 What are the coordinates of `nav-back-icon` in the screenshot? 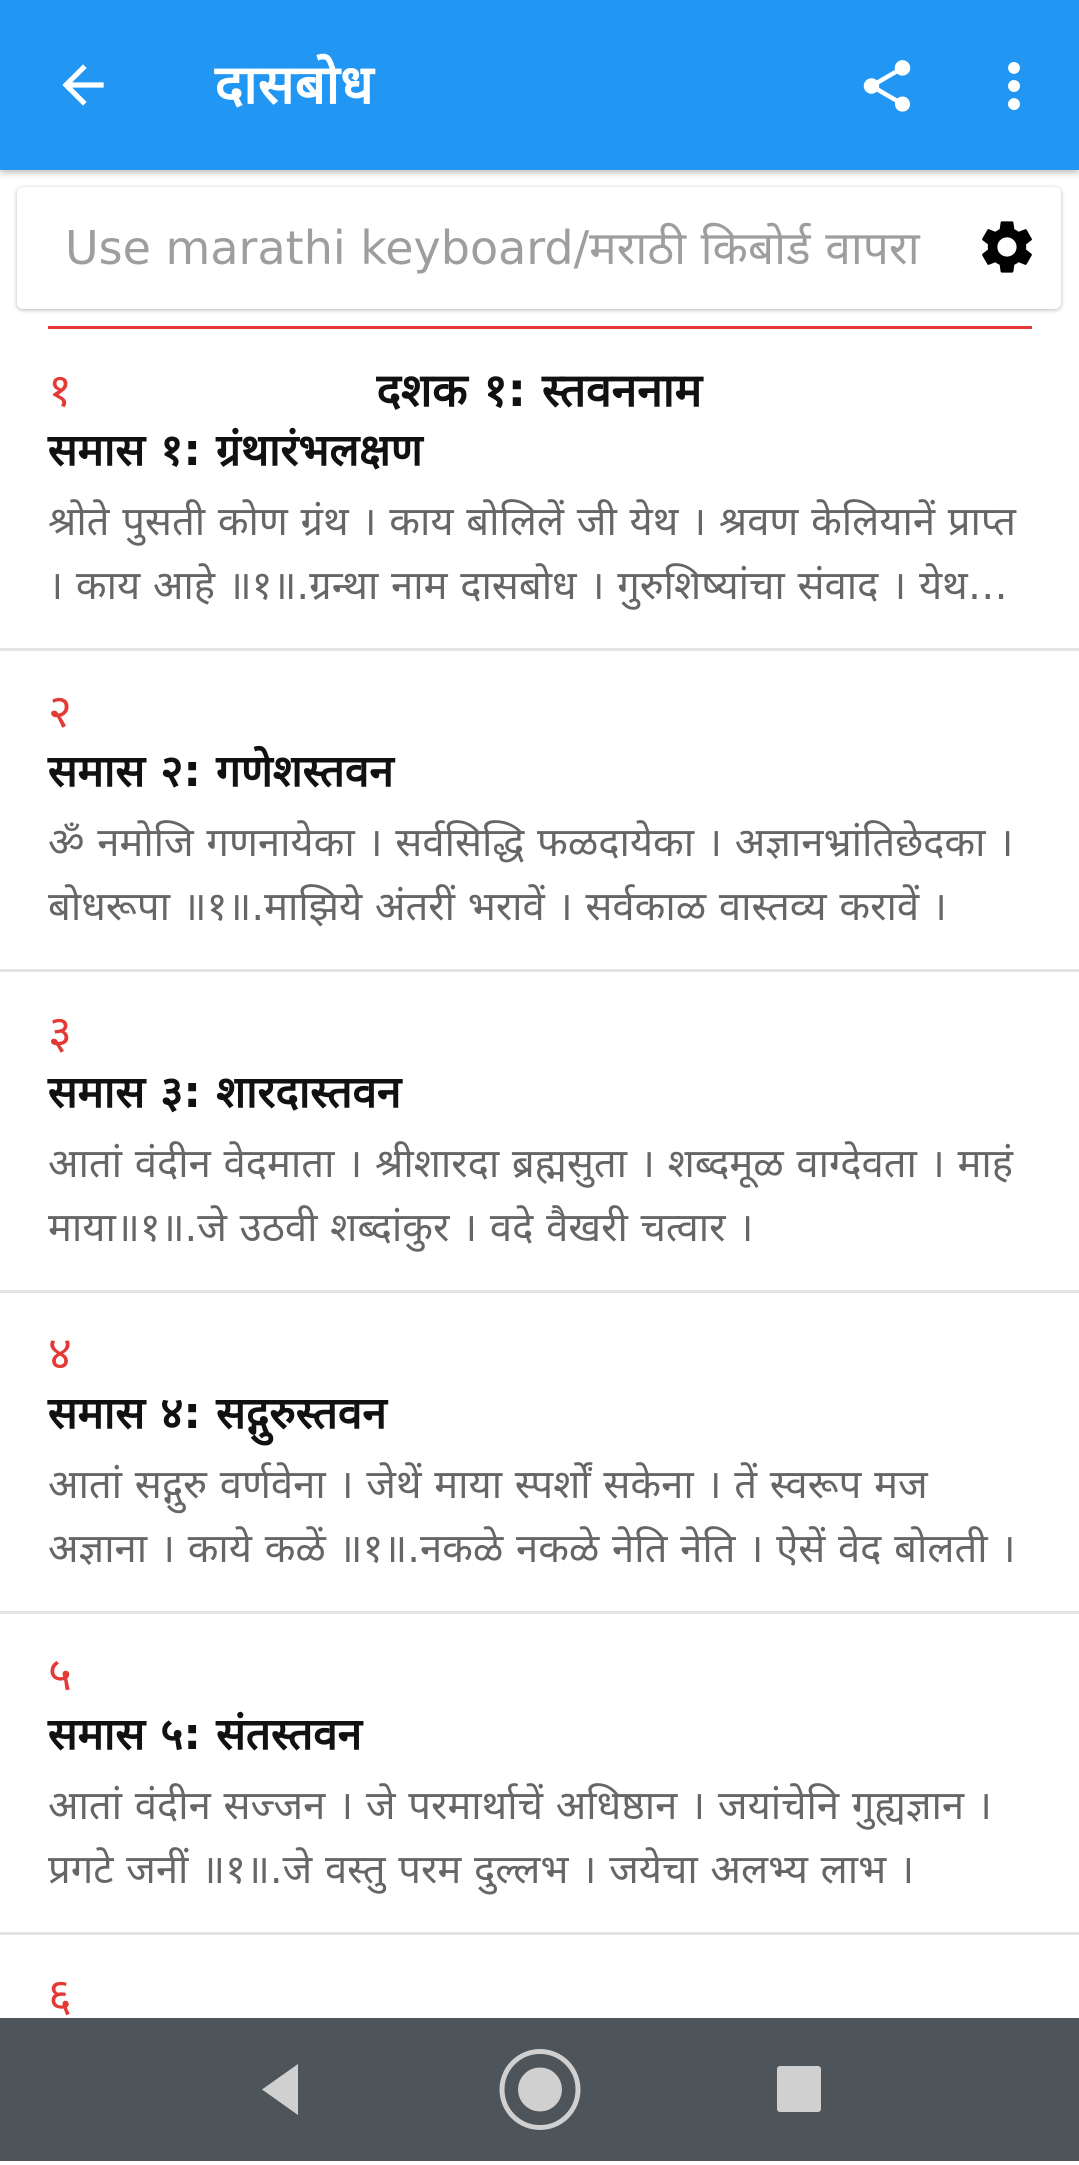 It's located at (280, 2089).